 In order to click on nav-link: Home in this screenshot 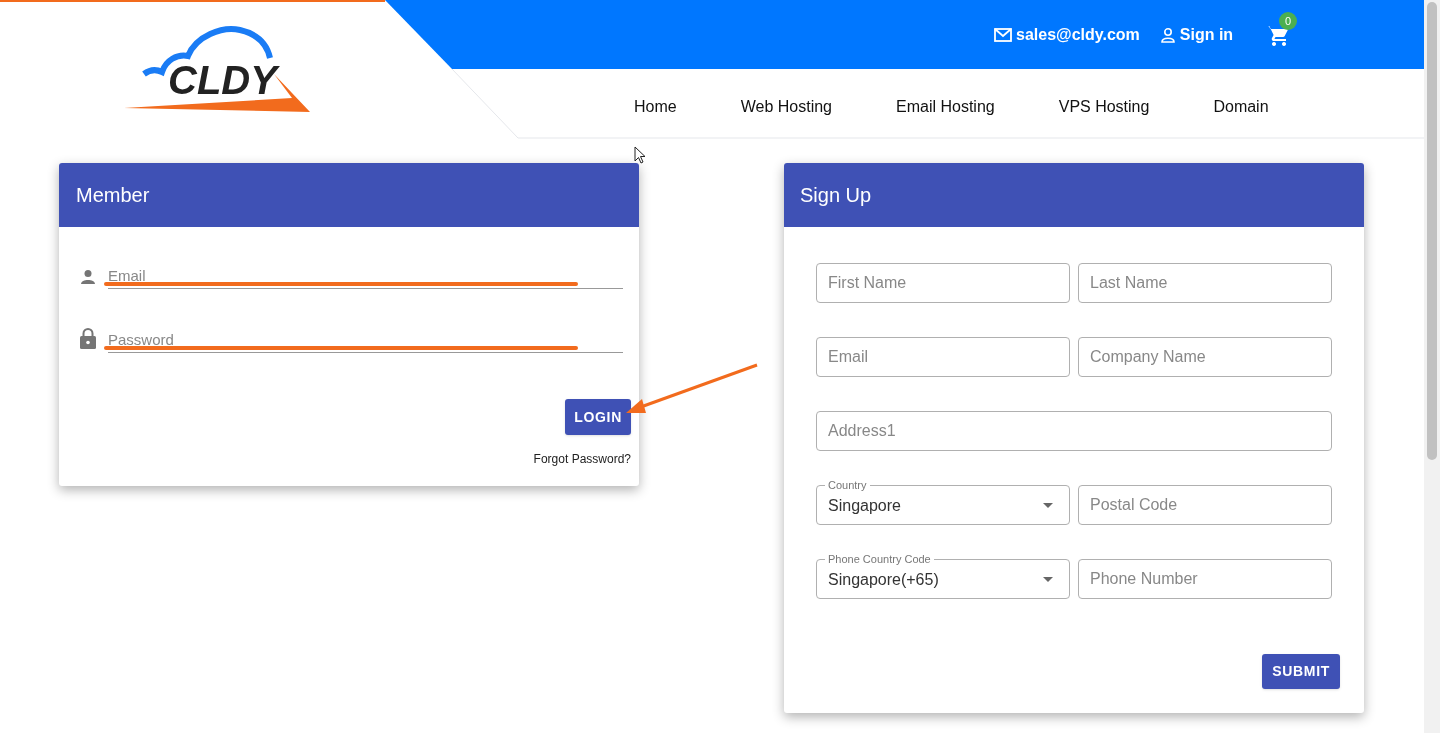, I will do `click(655, 107)`.